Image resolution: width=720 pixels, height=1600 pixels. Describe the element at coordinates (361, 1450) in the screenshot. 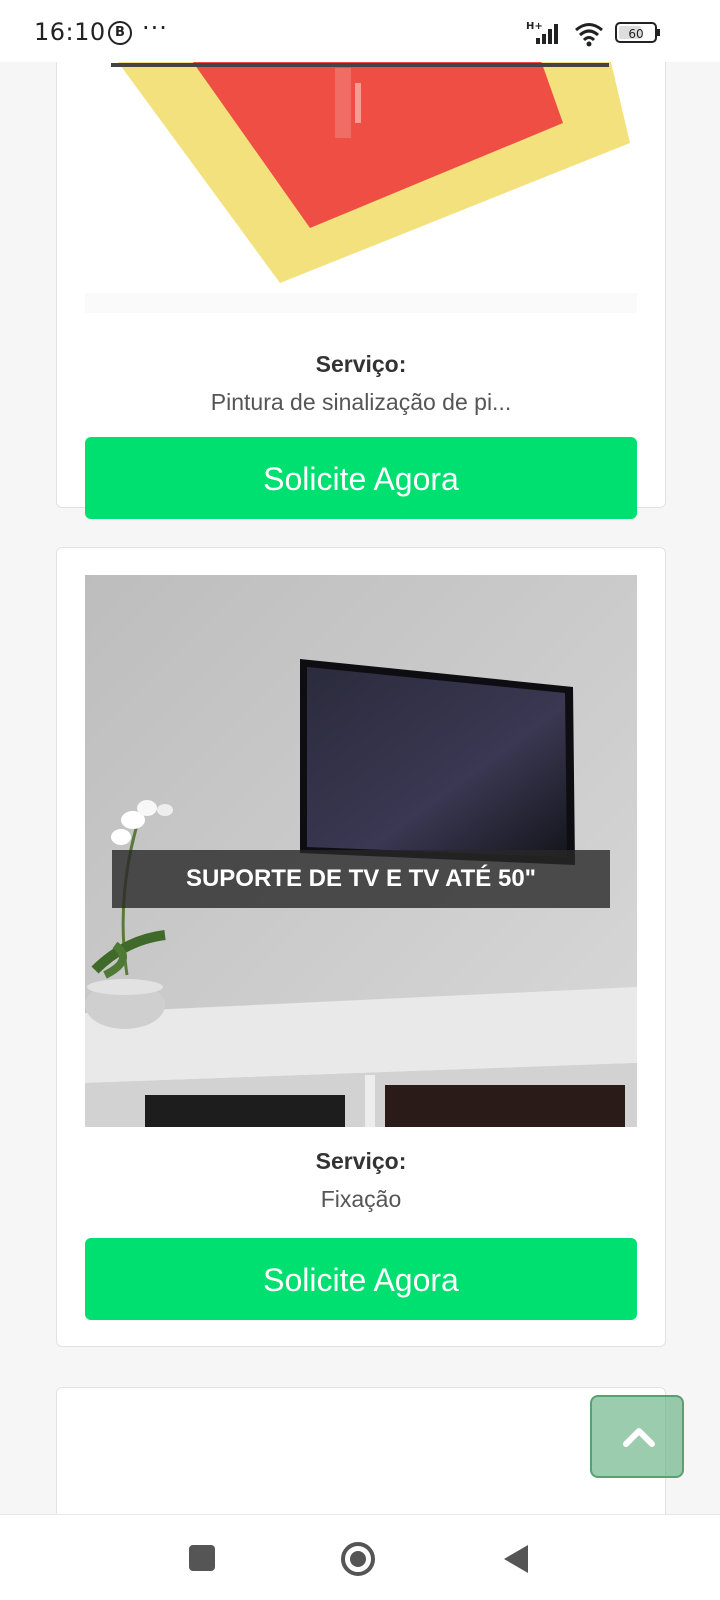

I see `service-card` at that location.